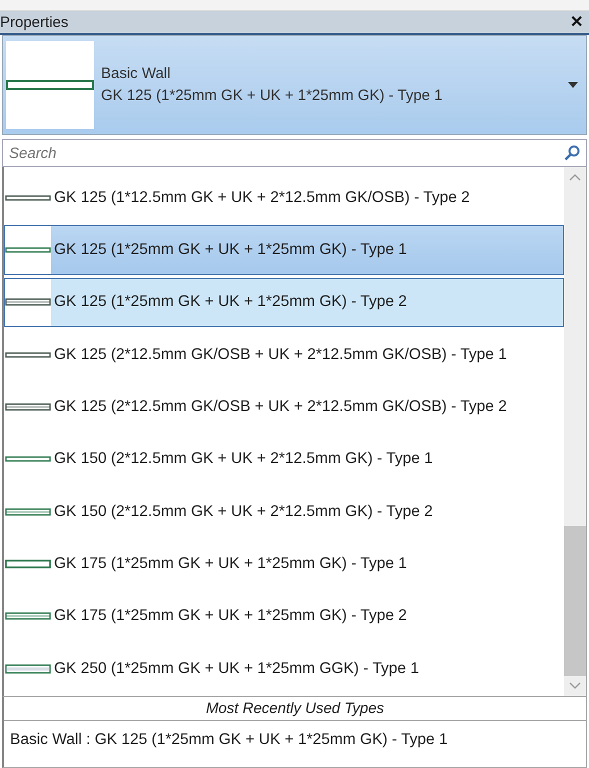 This screenshot has width=589, height=768. What do you see at coordinates (294, 85) in the screenshot?
I see `type-selector: Basic Wall GK 125 (1*25mm GK + UK + 1*25mm GK) - Type 1` at bounding box center [294, 85].